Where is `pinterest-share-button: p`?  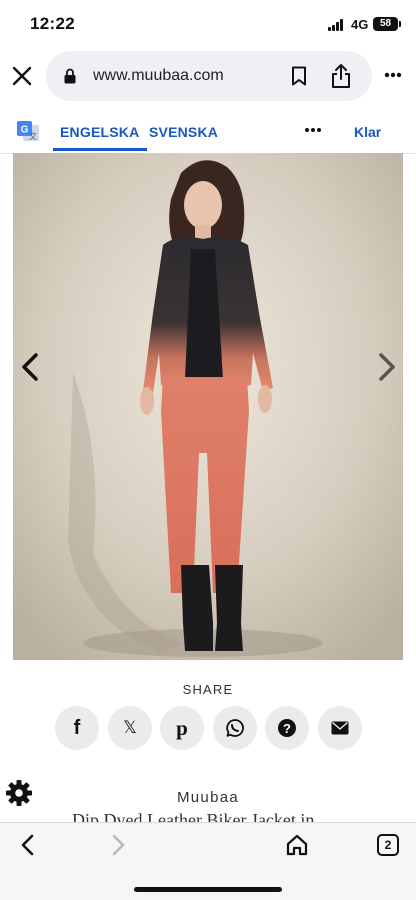 pinterest-share-button: p is located at coordinates (182, 728).